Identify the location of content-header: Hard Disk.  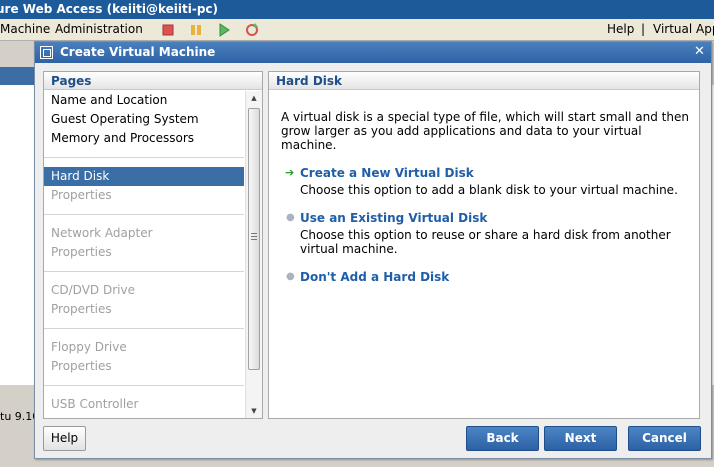
(484, 81).